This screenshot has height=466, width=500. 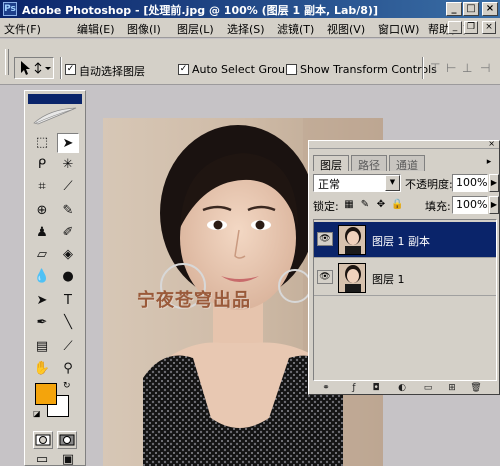 What do you see at coordinates (469, 68) in the screenshot?
I see `align-bottom-icon: ⊥` at bounding box center [469, 68].